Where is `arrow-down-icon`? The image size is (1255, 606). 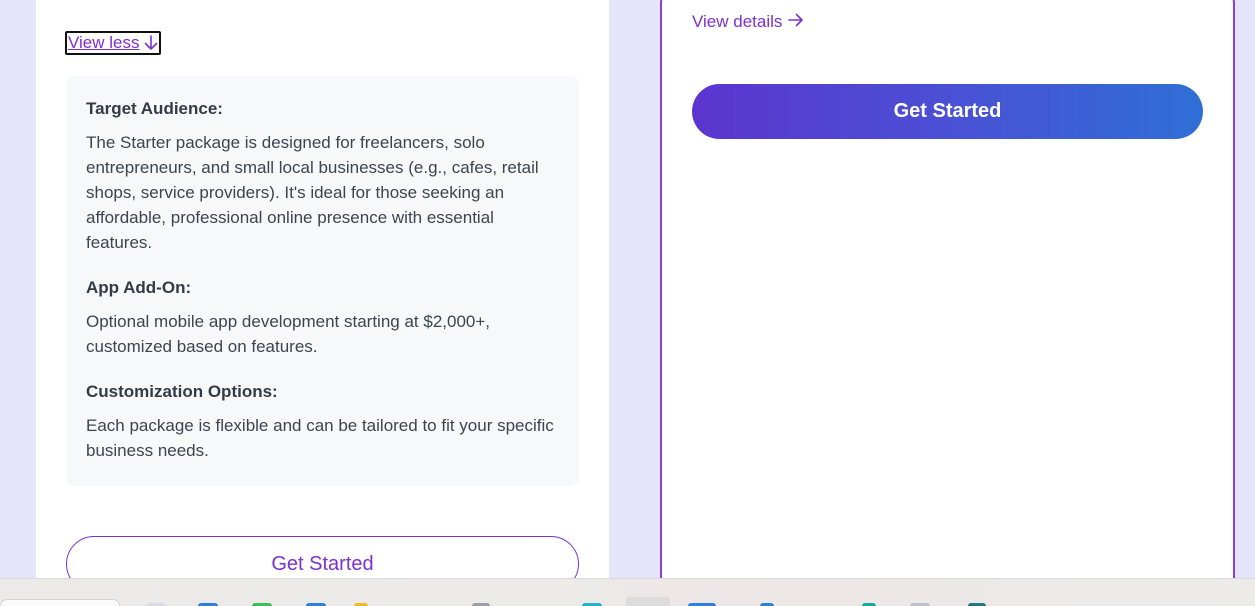
arrow-down-icon is located at coordinates (151, 43).